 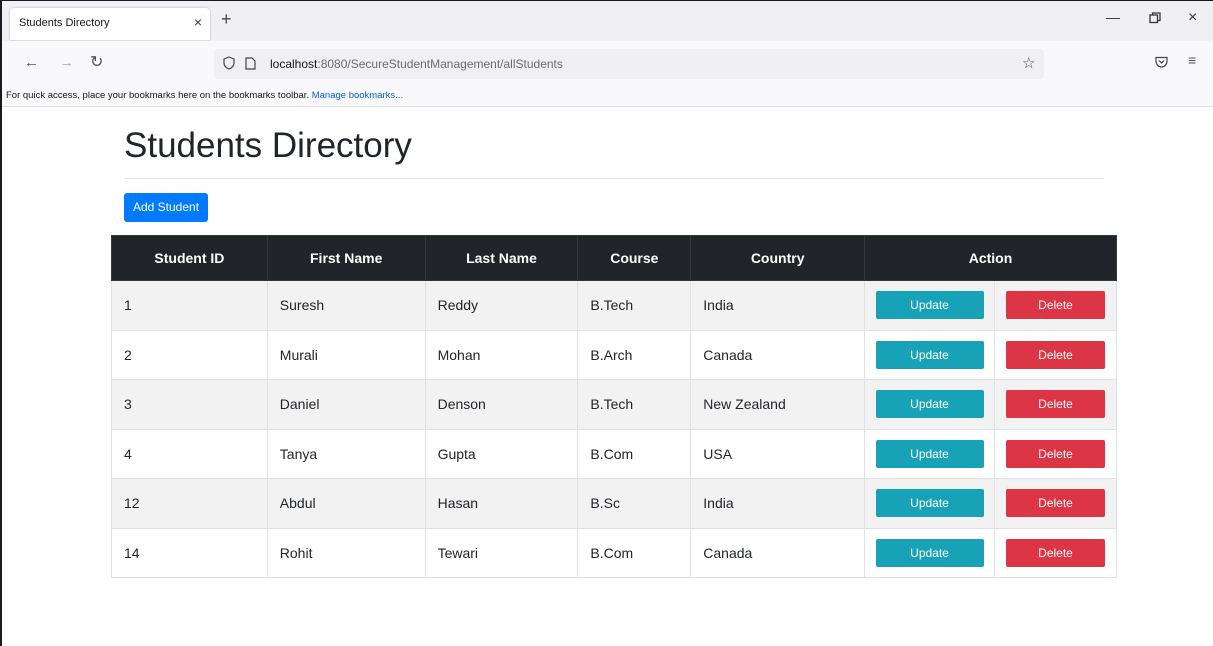 What do you see at coordinates (1192, 60) in the screenshot?
I see `menu-icon: ≡` at bounding box center [1192, 60].